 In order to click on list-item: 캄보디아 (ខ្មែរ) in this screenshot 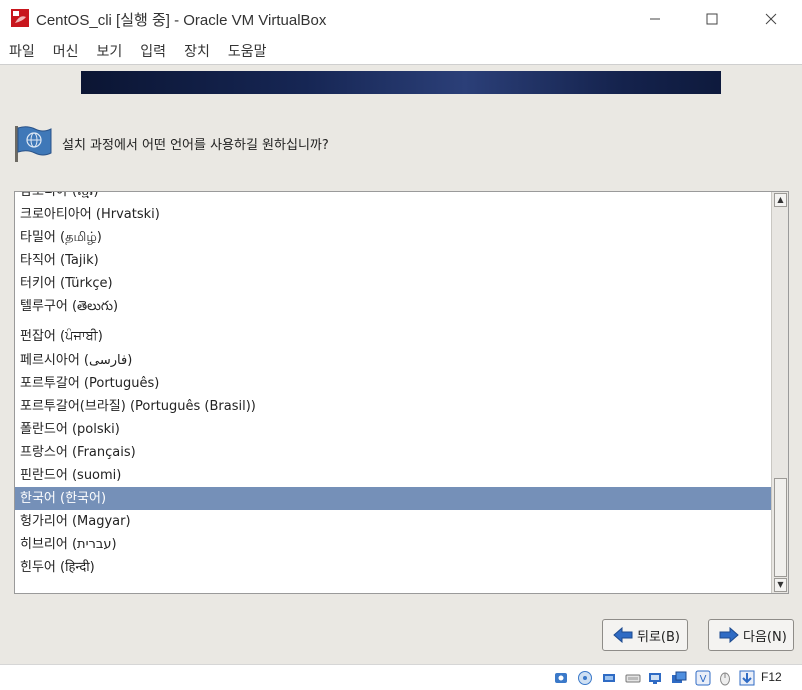, I will do `click(393, 197)`.